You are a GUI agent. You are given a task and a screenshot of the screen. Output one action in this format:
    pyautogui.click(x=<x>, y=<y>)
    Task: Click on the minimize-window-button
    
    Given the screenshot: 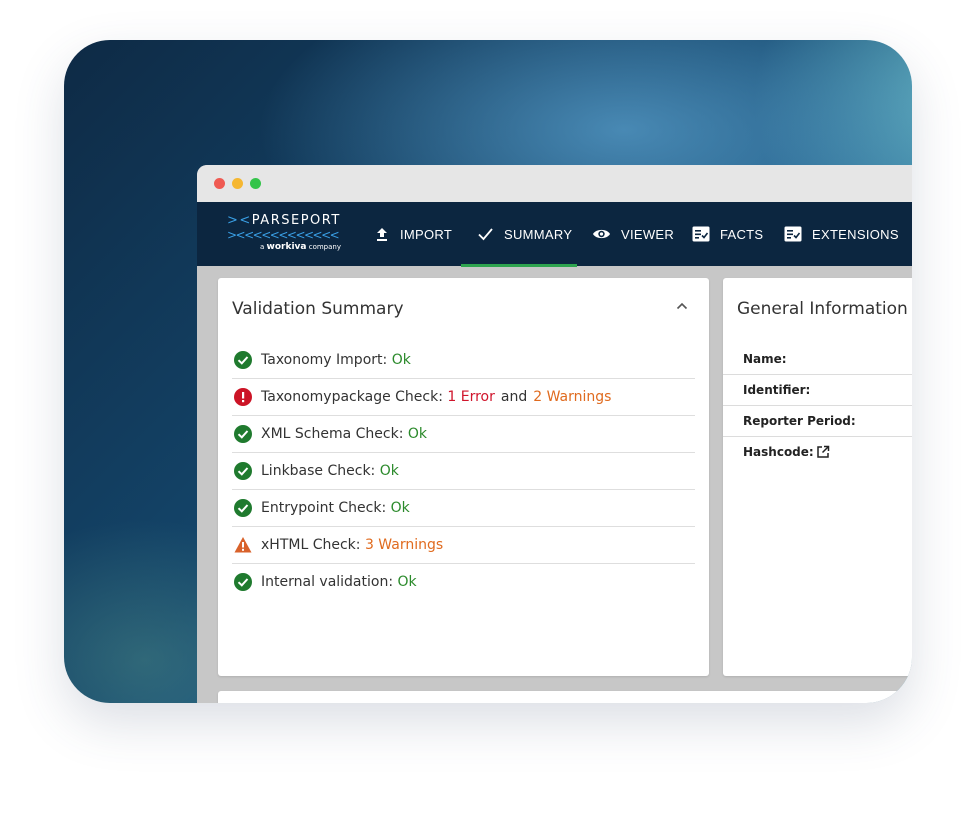 What is the action you would take?
    pyautogui.click(x=237, y=183)
    